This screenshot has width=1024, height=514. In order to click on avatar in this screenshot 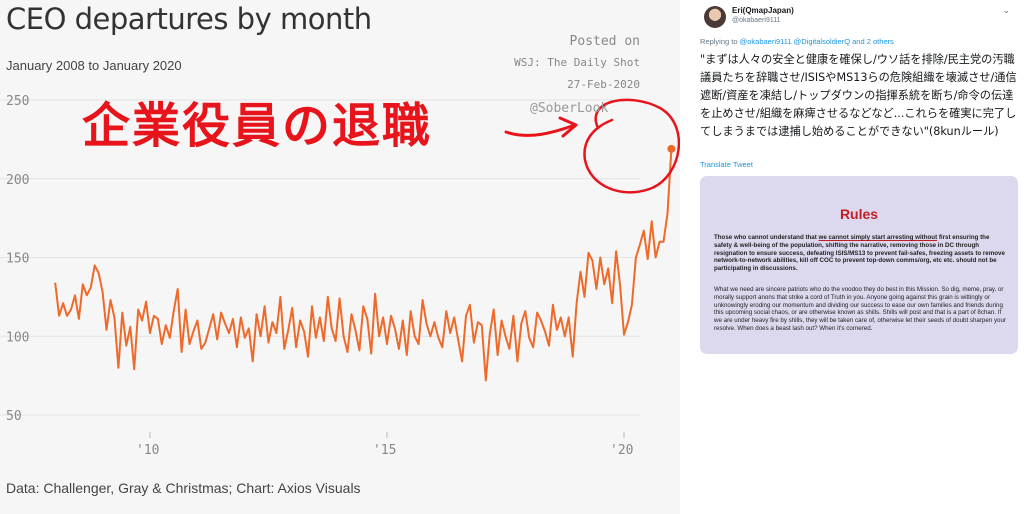, I will do `click(715, 17)`.